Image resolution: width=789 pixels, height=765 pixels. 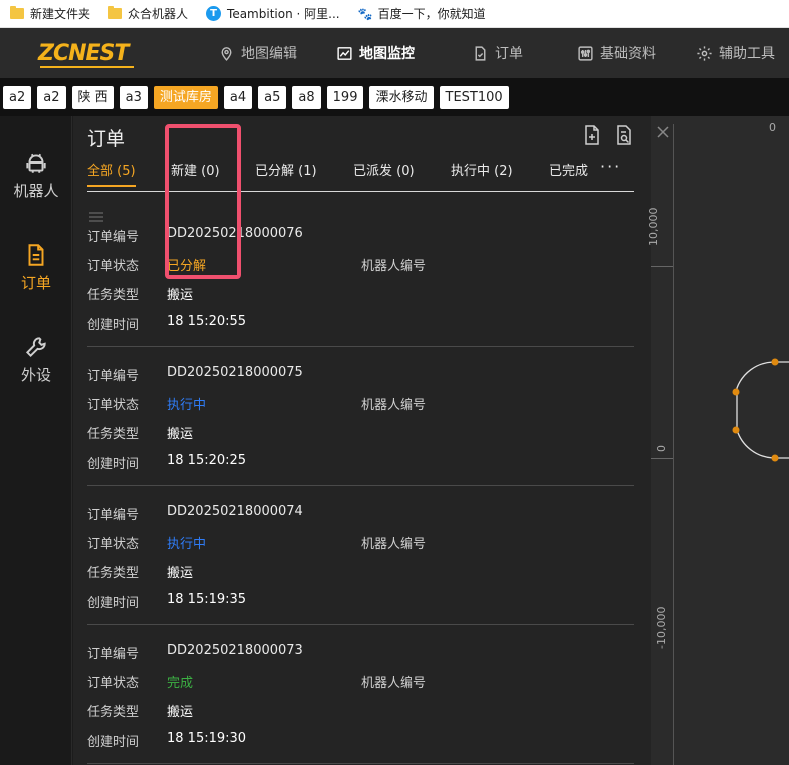 I want to click on nav-label: 辅助工具, so click(x=747, y=54).